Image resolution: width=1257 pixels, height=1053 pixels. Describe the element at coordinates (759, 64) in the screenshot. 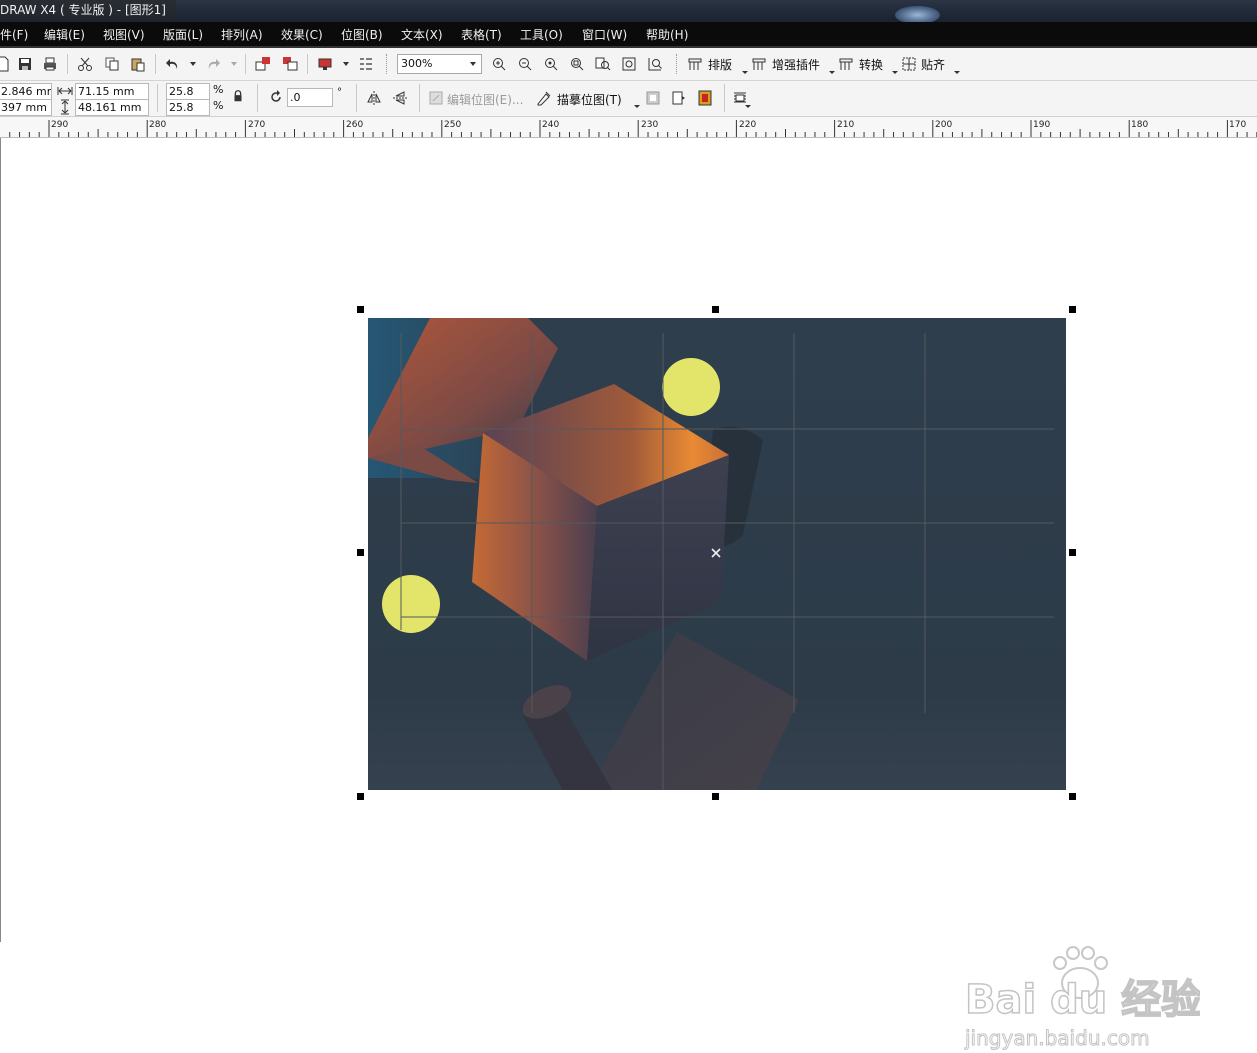

I see `enhance-plugin-icon` at that location.